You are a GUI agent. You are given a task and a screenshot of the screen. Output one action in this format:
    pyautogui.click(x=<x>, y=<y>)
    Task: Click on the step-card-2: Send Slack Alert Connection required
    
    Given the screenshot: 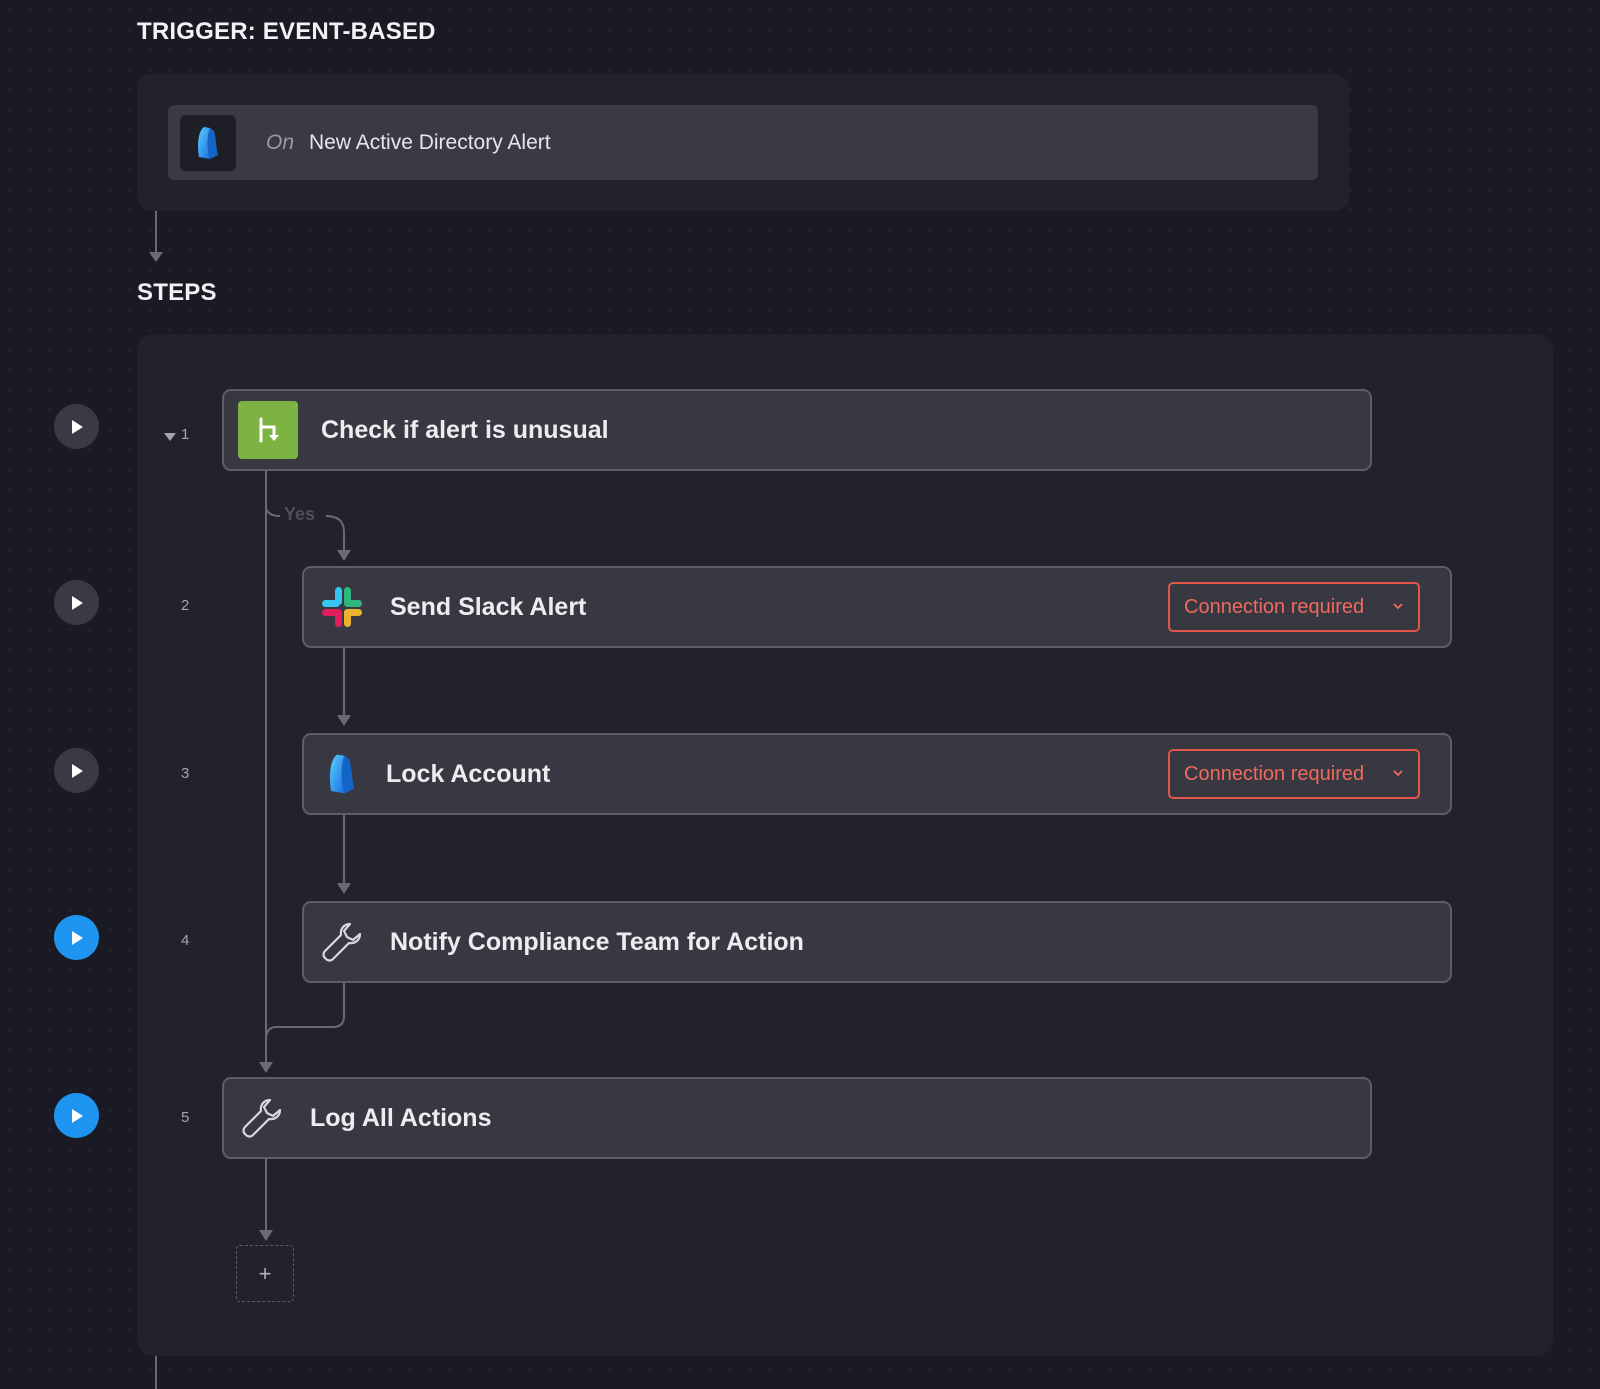 What is the action you would take?
    pyautogui.click(x=877, y=607)
    